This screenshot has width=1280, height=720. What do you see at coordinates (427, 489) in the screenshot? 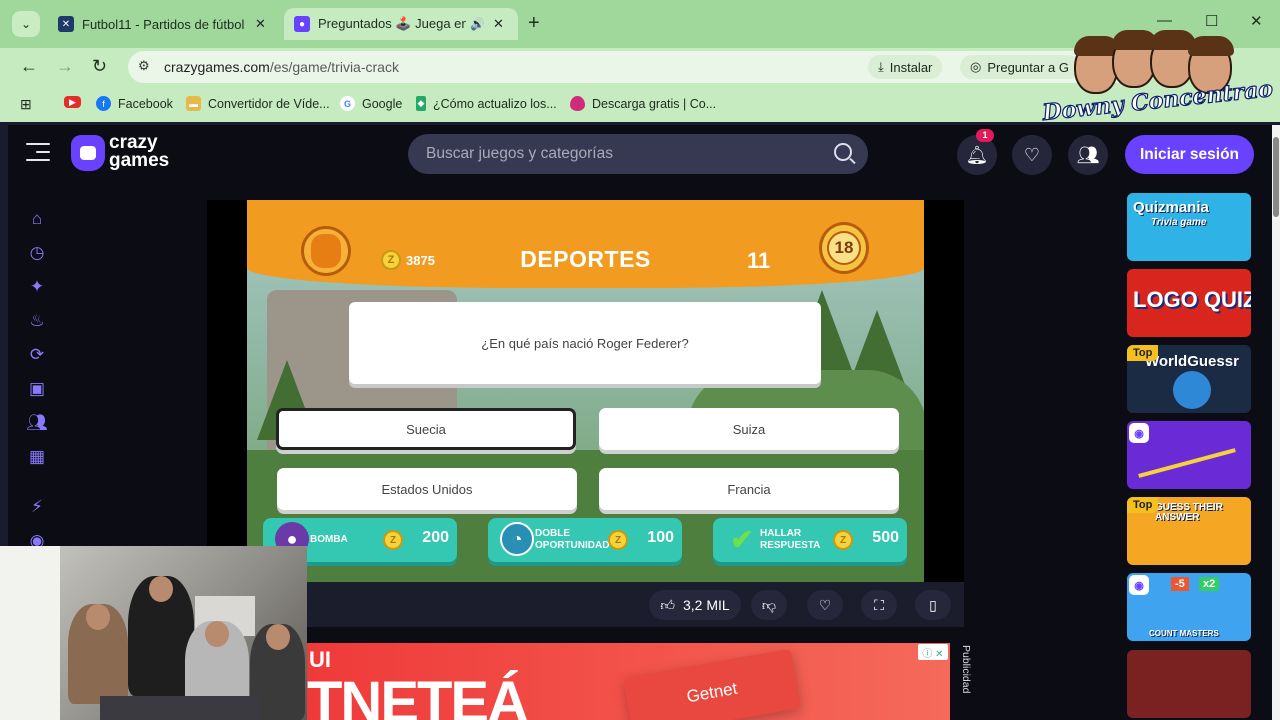
I see `answer-option-3: Estados Unidos` at bounding box center [427, 489].